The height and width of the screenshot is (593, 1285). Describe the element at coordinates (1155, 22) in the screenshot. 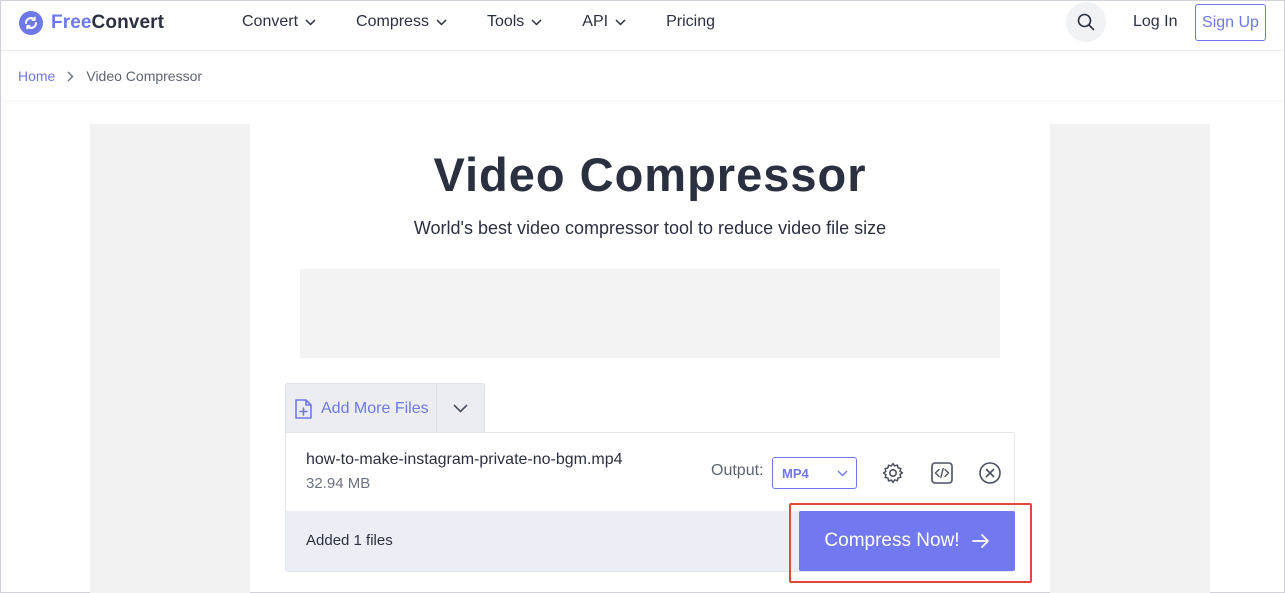

I see `login-link: Log In` at that location.